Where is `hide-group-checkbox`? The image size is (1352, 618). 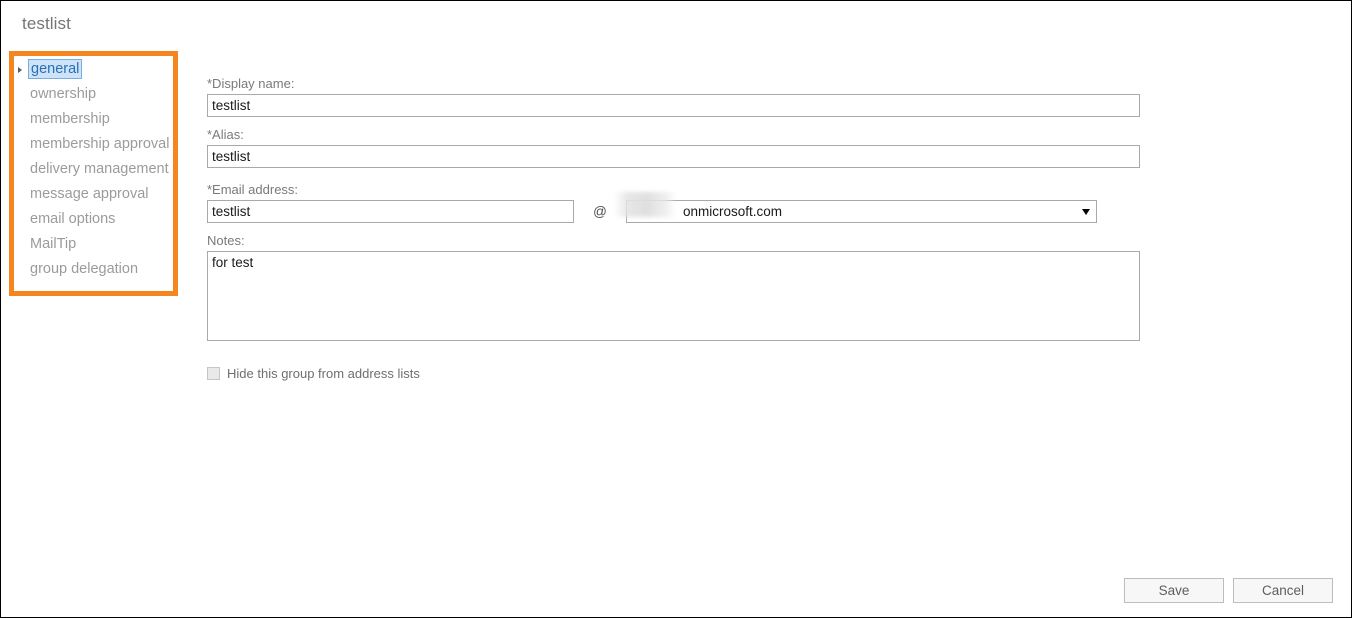
hide-group-checkbox is located at coordinates (213, 373).